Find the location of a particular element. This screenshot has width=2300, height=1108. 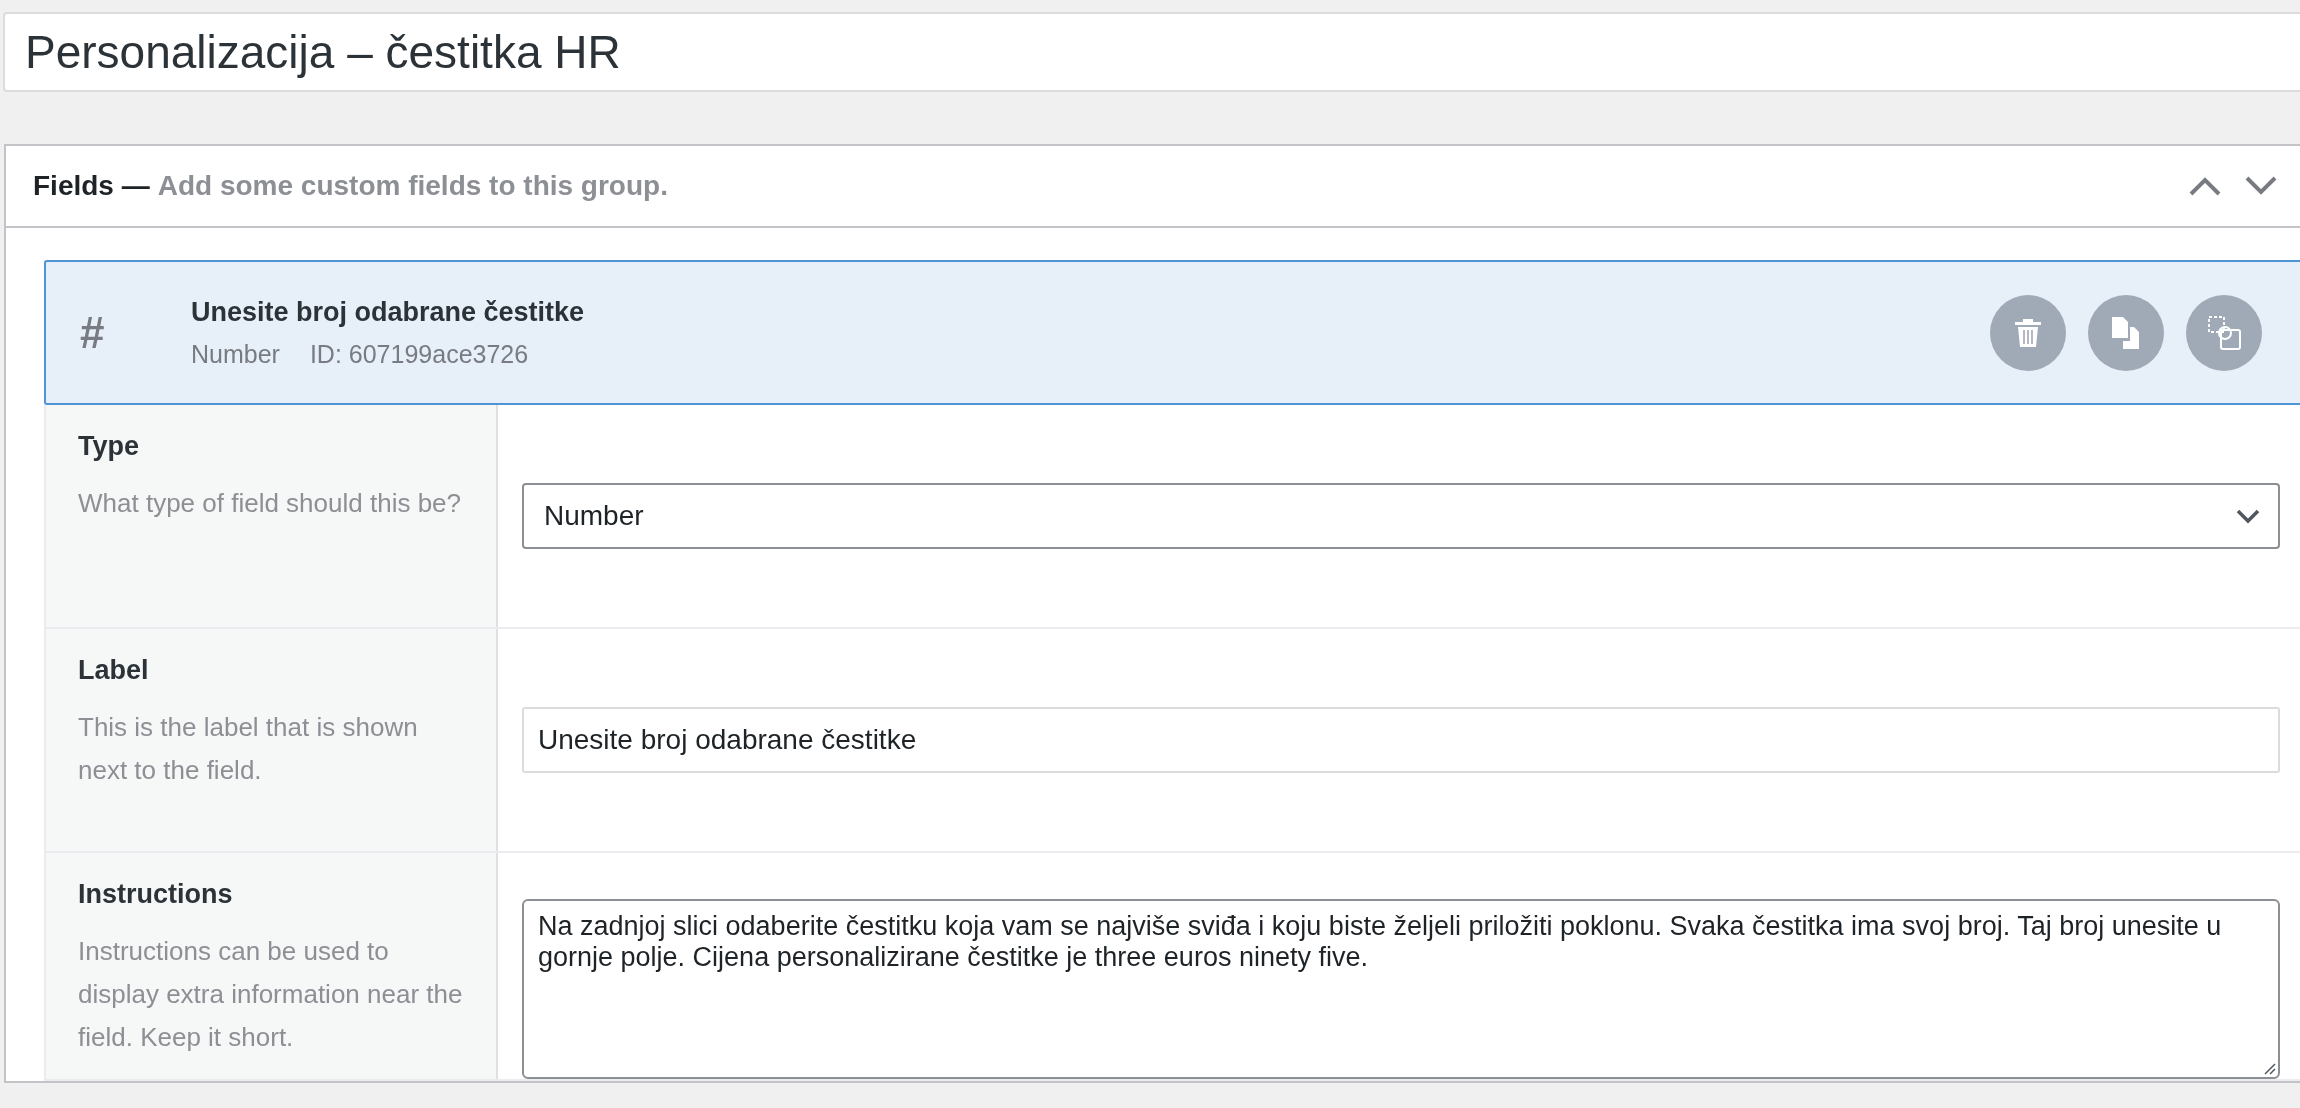

setting-help-text: Instructions can be used to display extra information near the field. Keep it short. is located at coordinates (271, 994).